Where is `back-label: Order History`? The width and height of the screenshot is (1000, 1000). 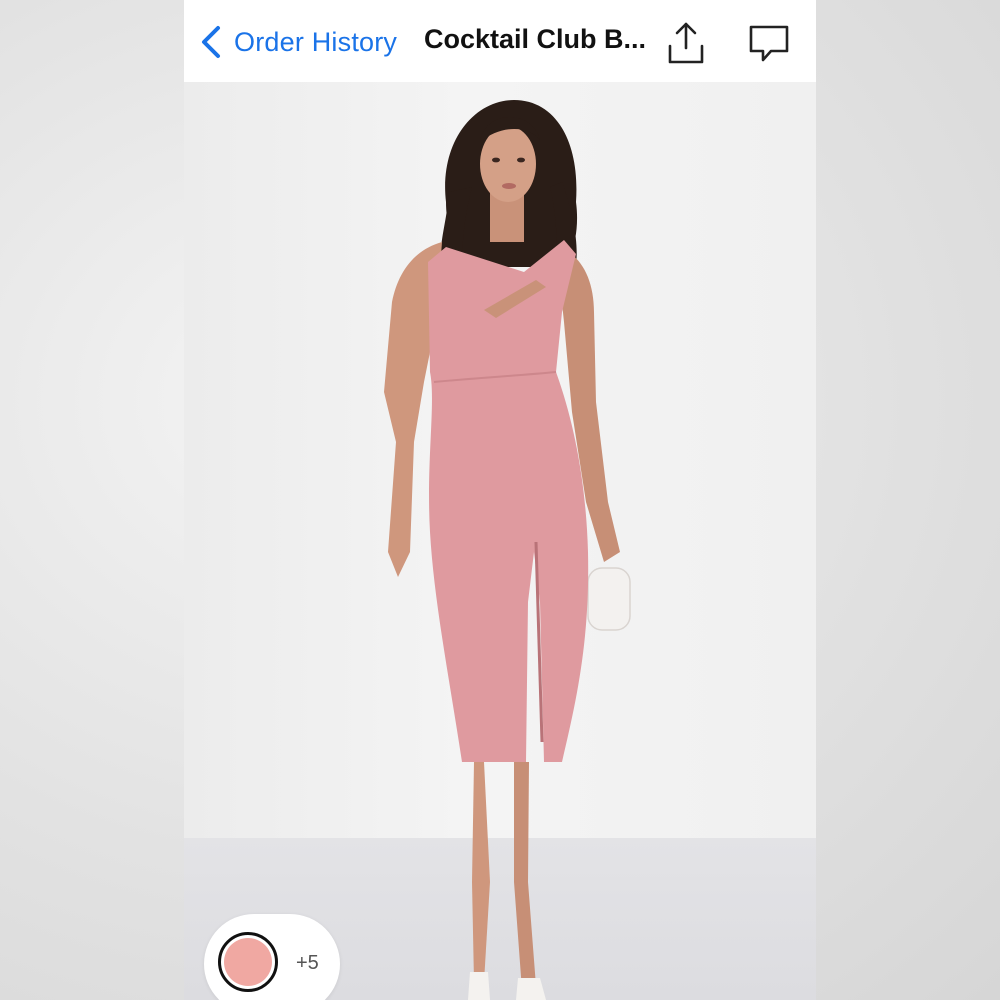
back-label: Order History is located at coordinates (316, 41).